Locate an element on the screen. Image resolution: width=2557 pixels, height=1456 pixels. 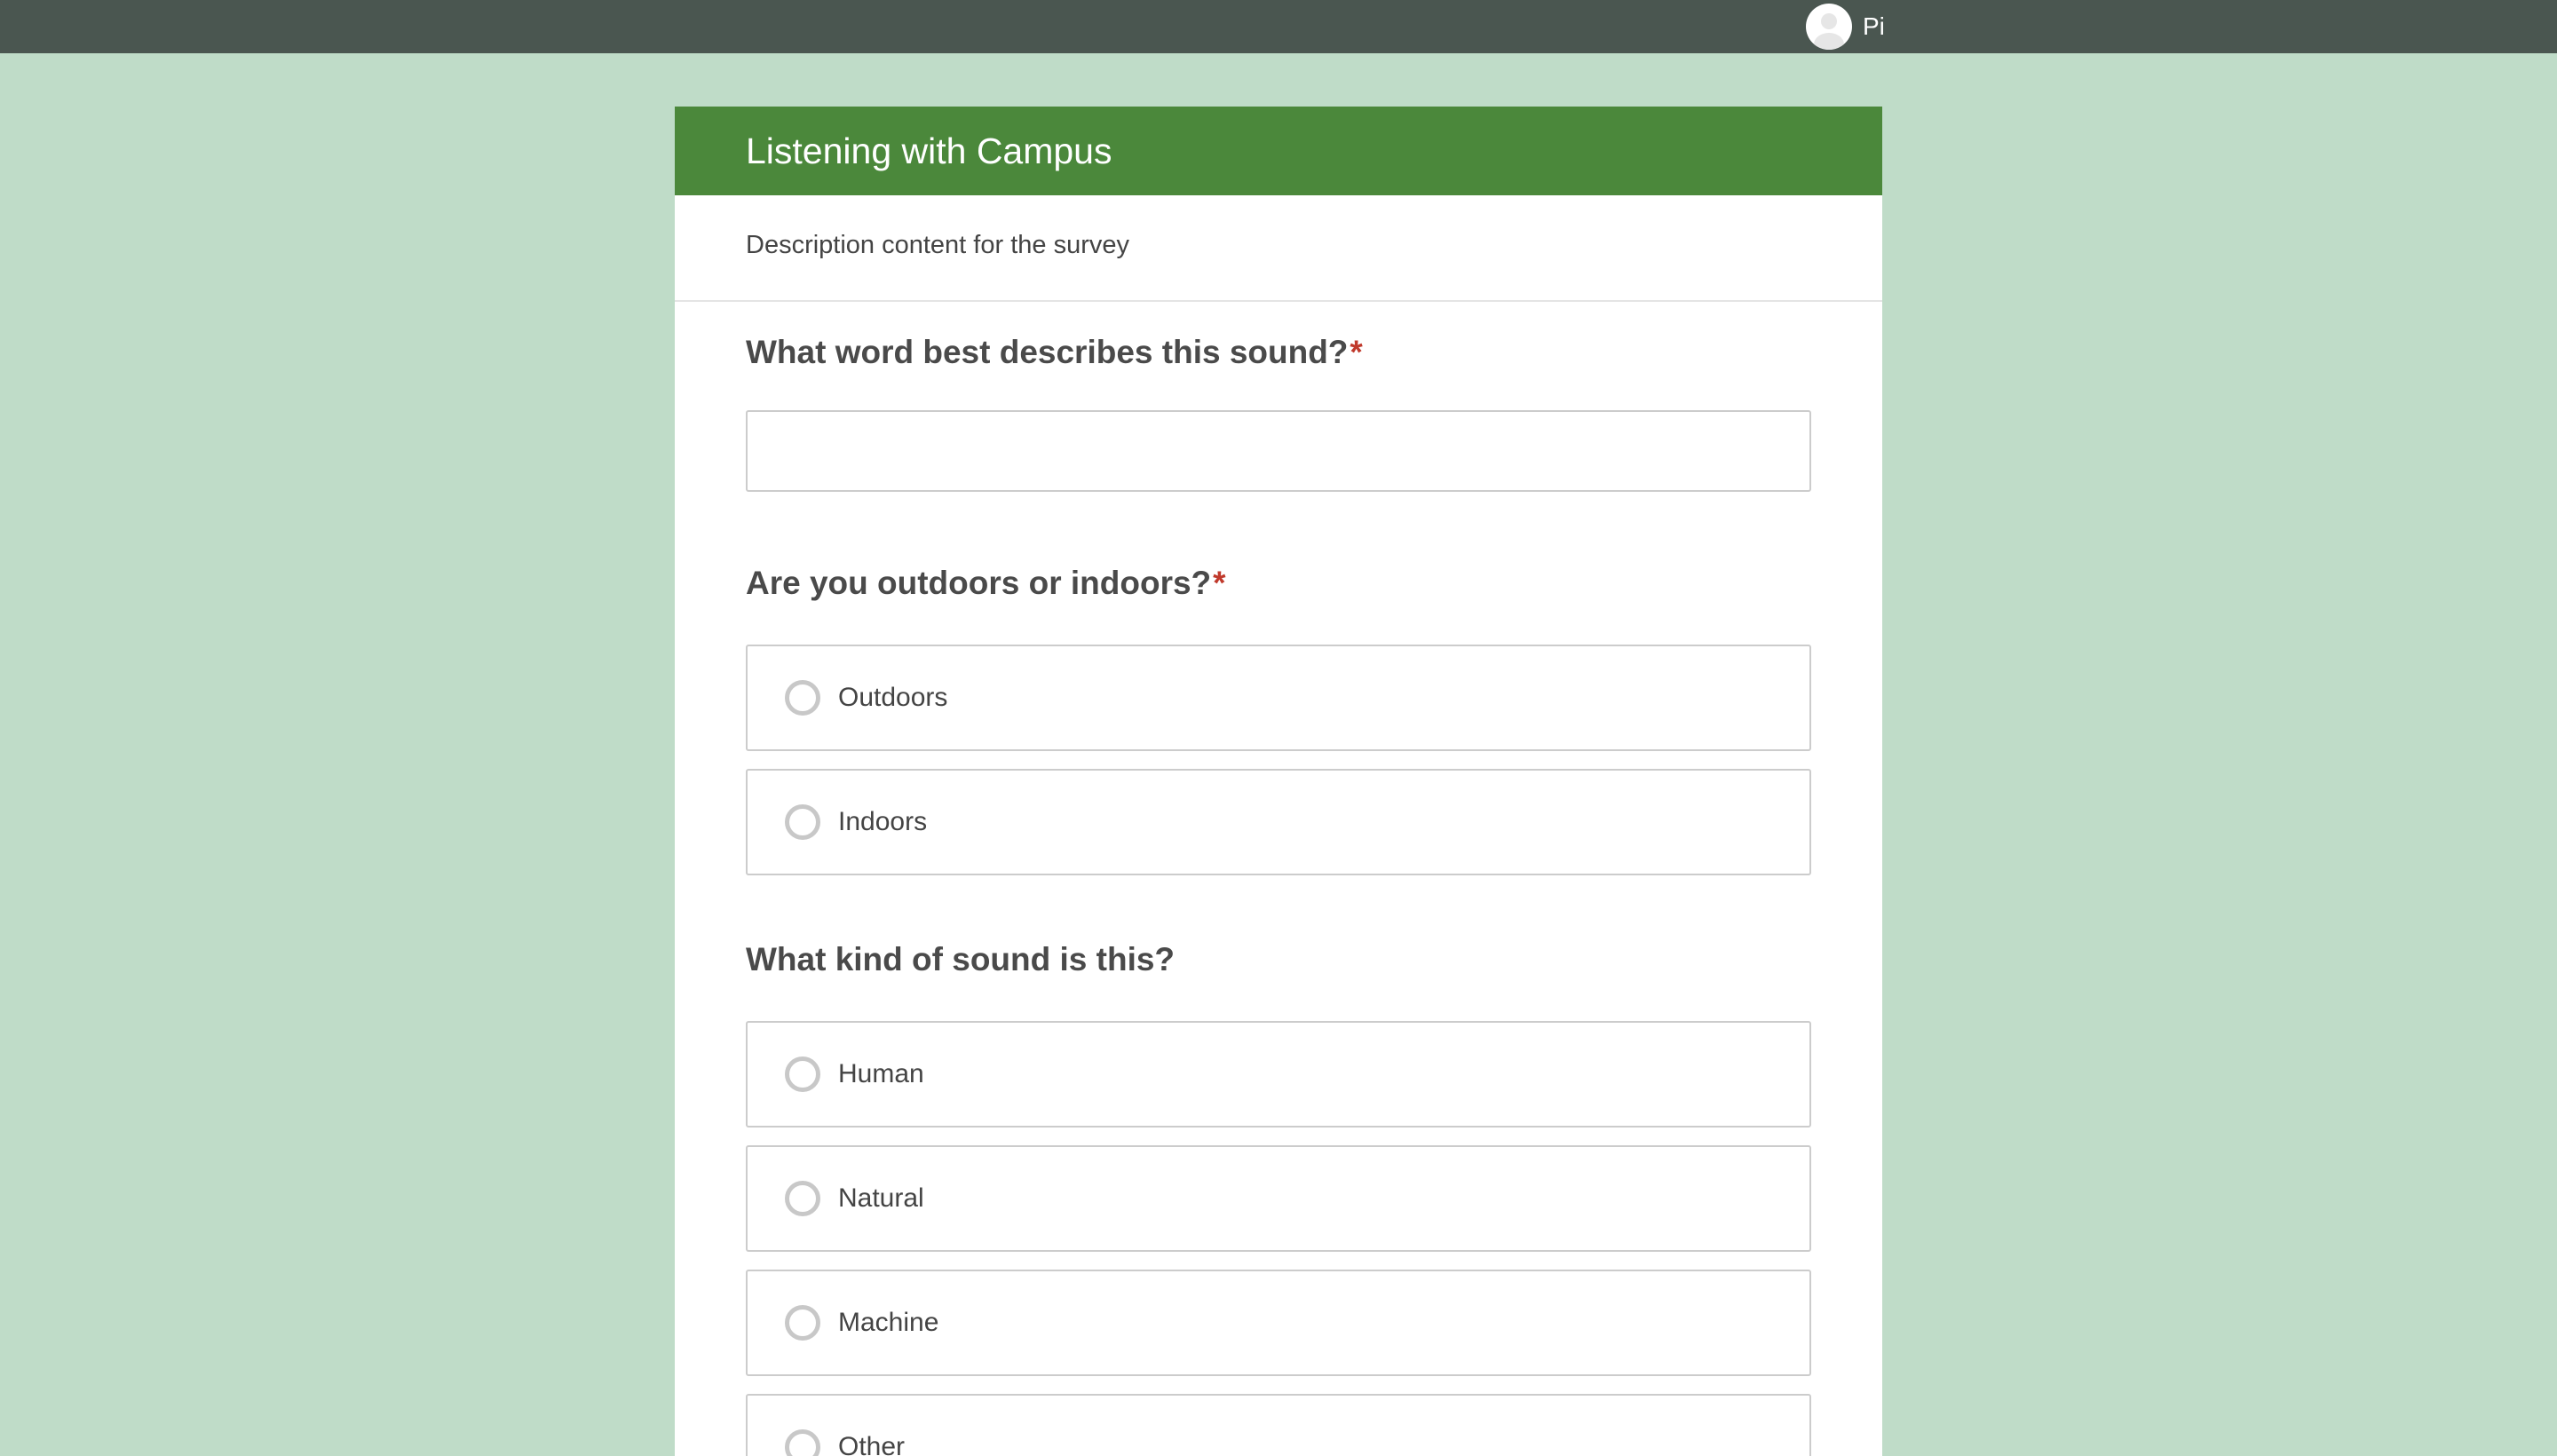
option-label: Other is located at coordinates (872, 1444).